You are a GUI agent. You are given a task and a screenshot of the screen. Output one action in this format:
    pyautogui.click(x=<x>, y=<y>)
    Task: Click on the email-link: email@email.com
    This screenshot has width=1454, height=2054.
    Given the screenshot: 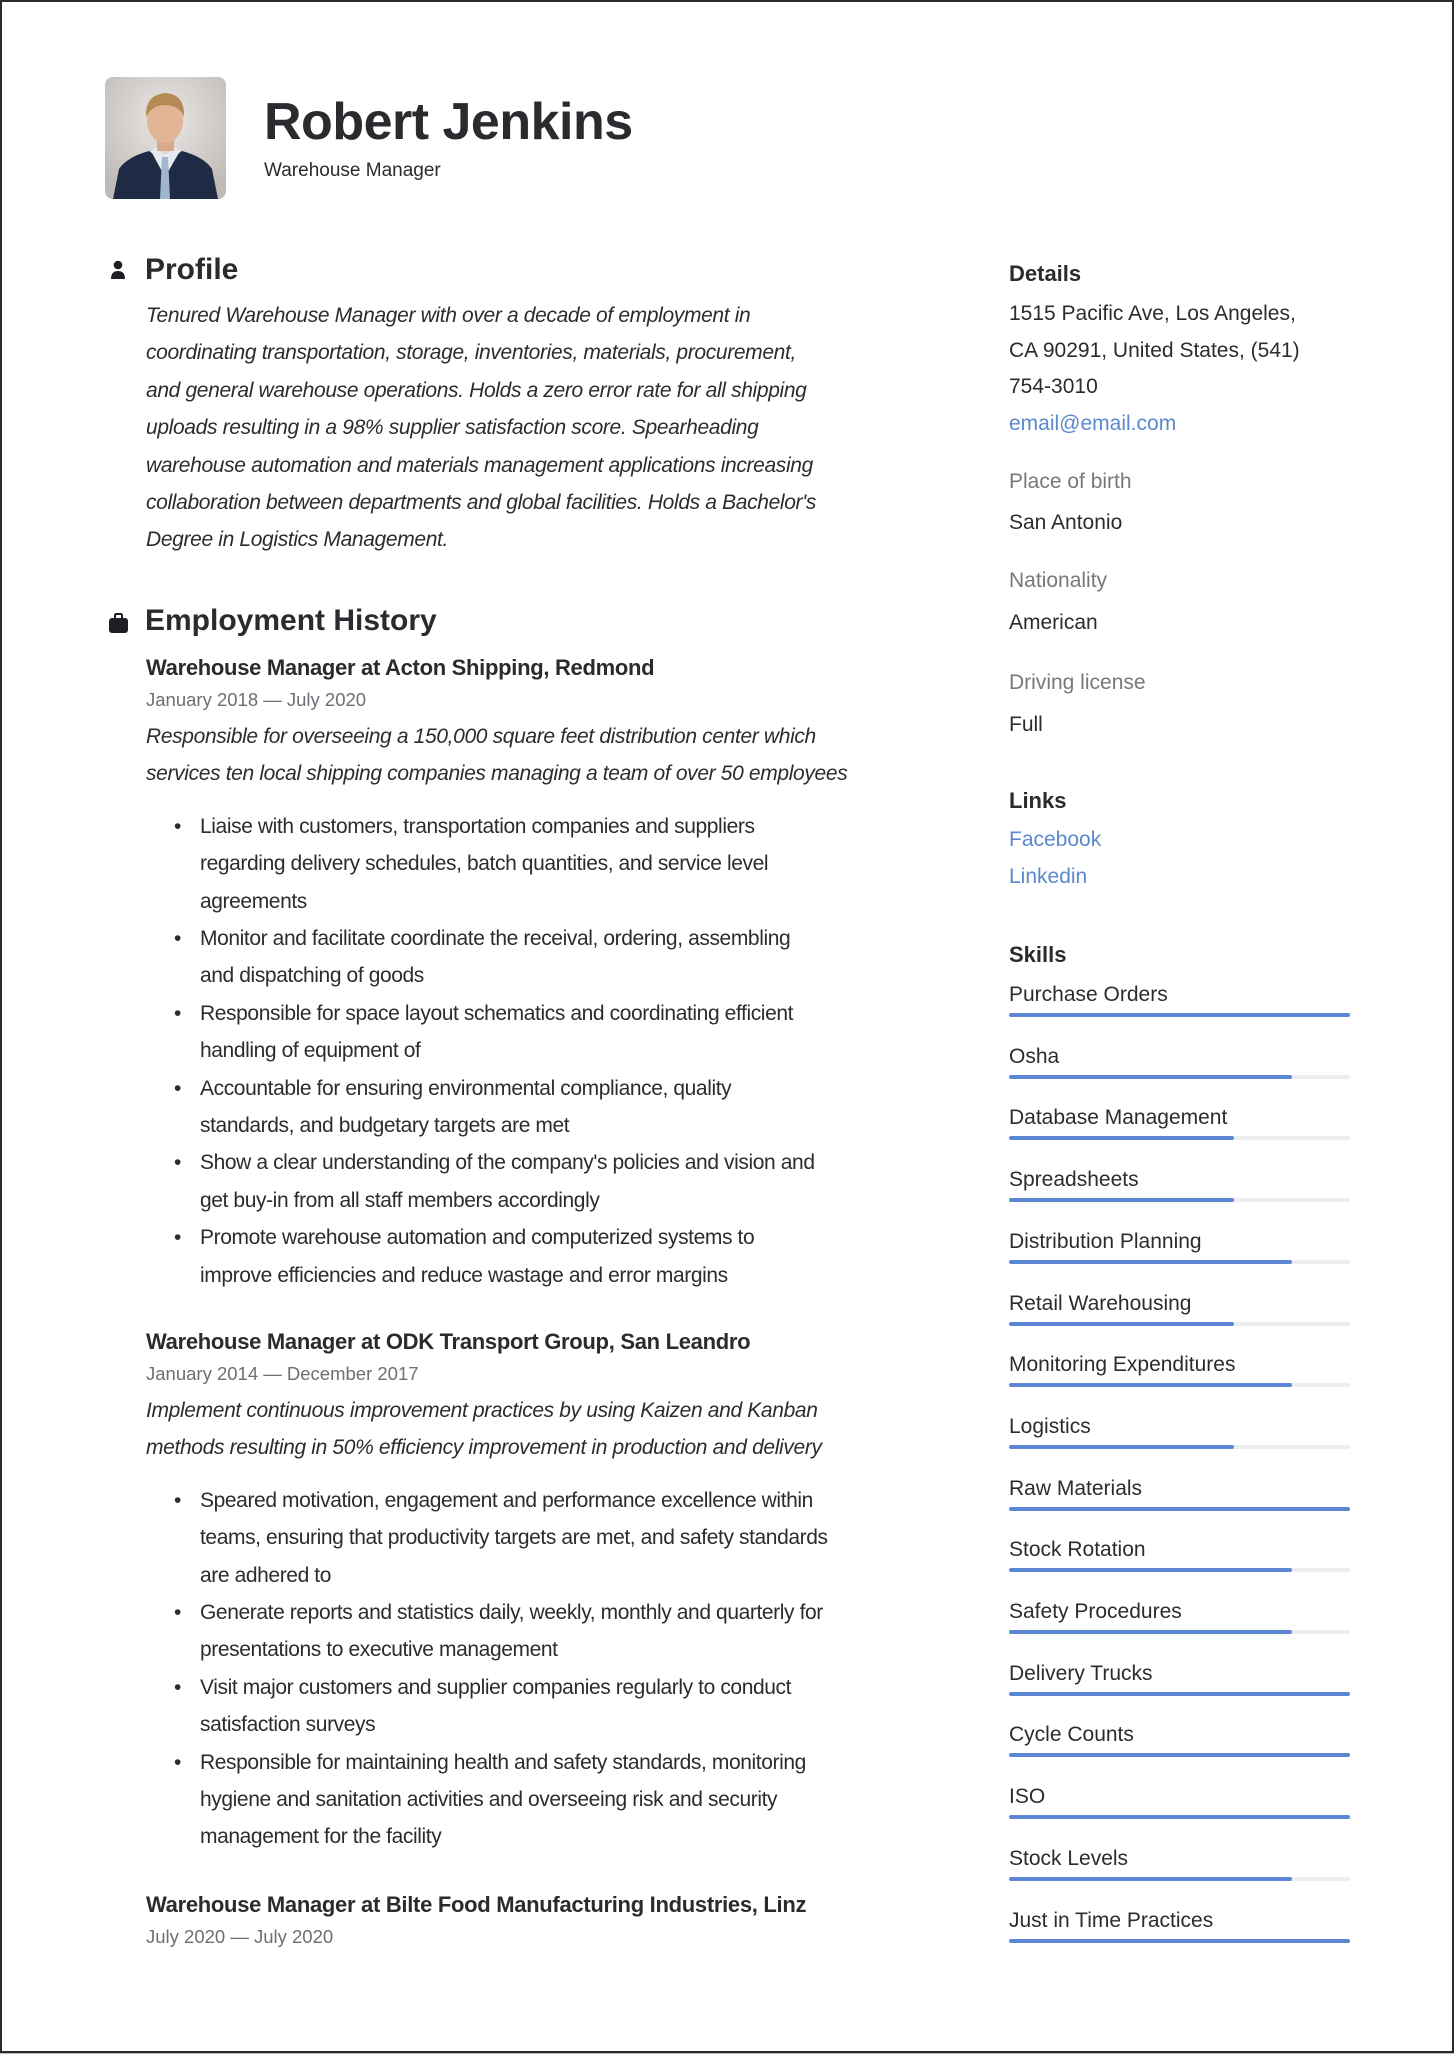 What is the action you would take?
    pyautogui.click(x=1154, y=424)
    